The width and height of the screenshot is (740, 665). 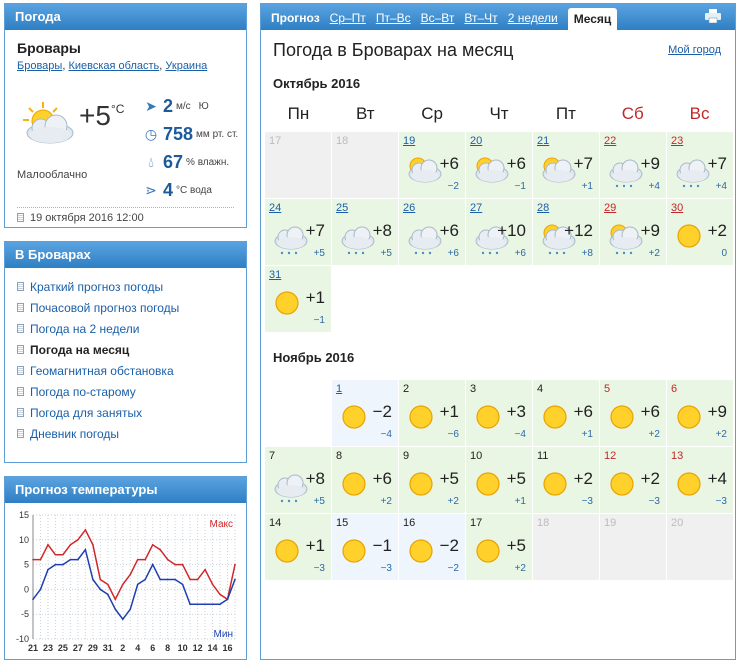 I want to click on day-number: 19, so click(x=409, y=141).